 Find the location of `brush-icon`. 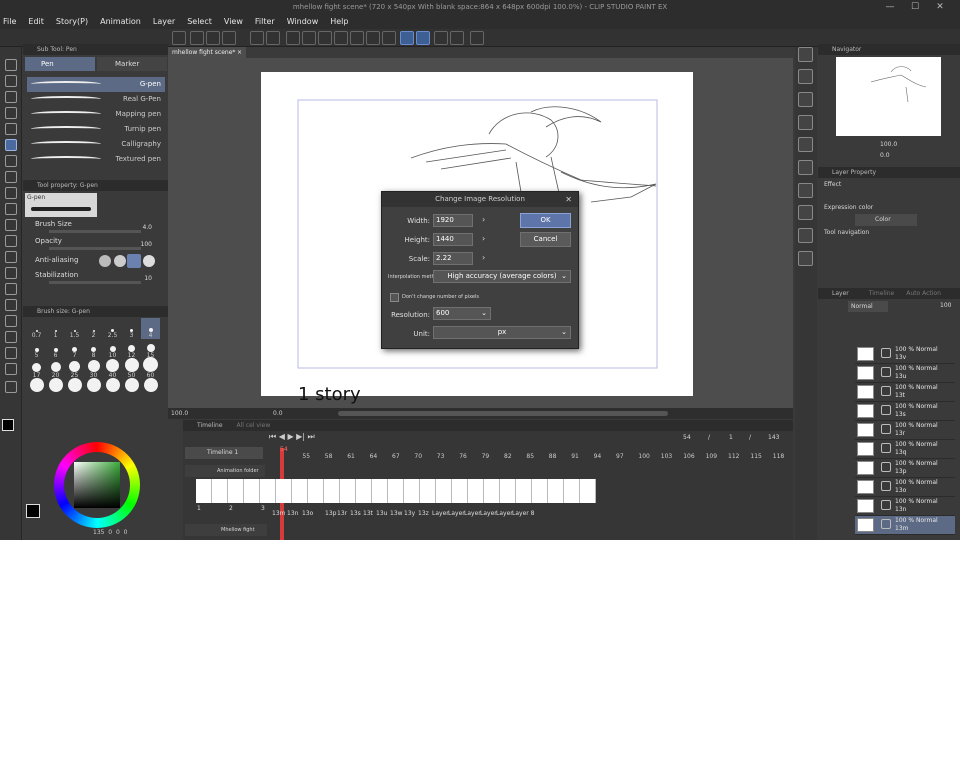

brush-icon is located at coordinates (11, 193).